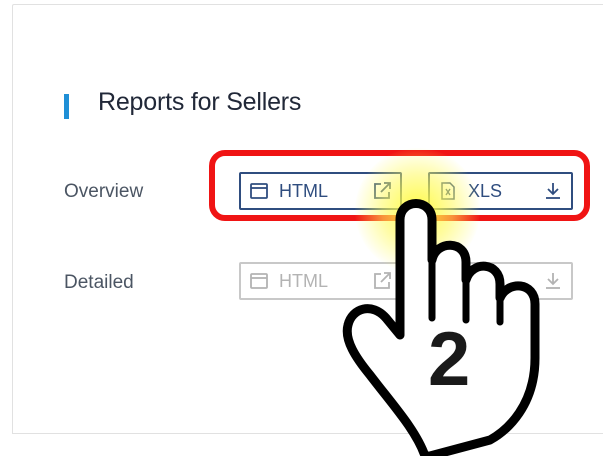 This screenshot has width=603, height=456. Describe the element at coordinates (303, 280) in the screenshot. I see `detailed-html-label: HTML` at that location.